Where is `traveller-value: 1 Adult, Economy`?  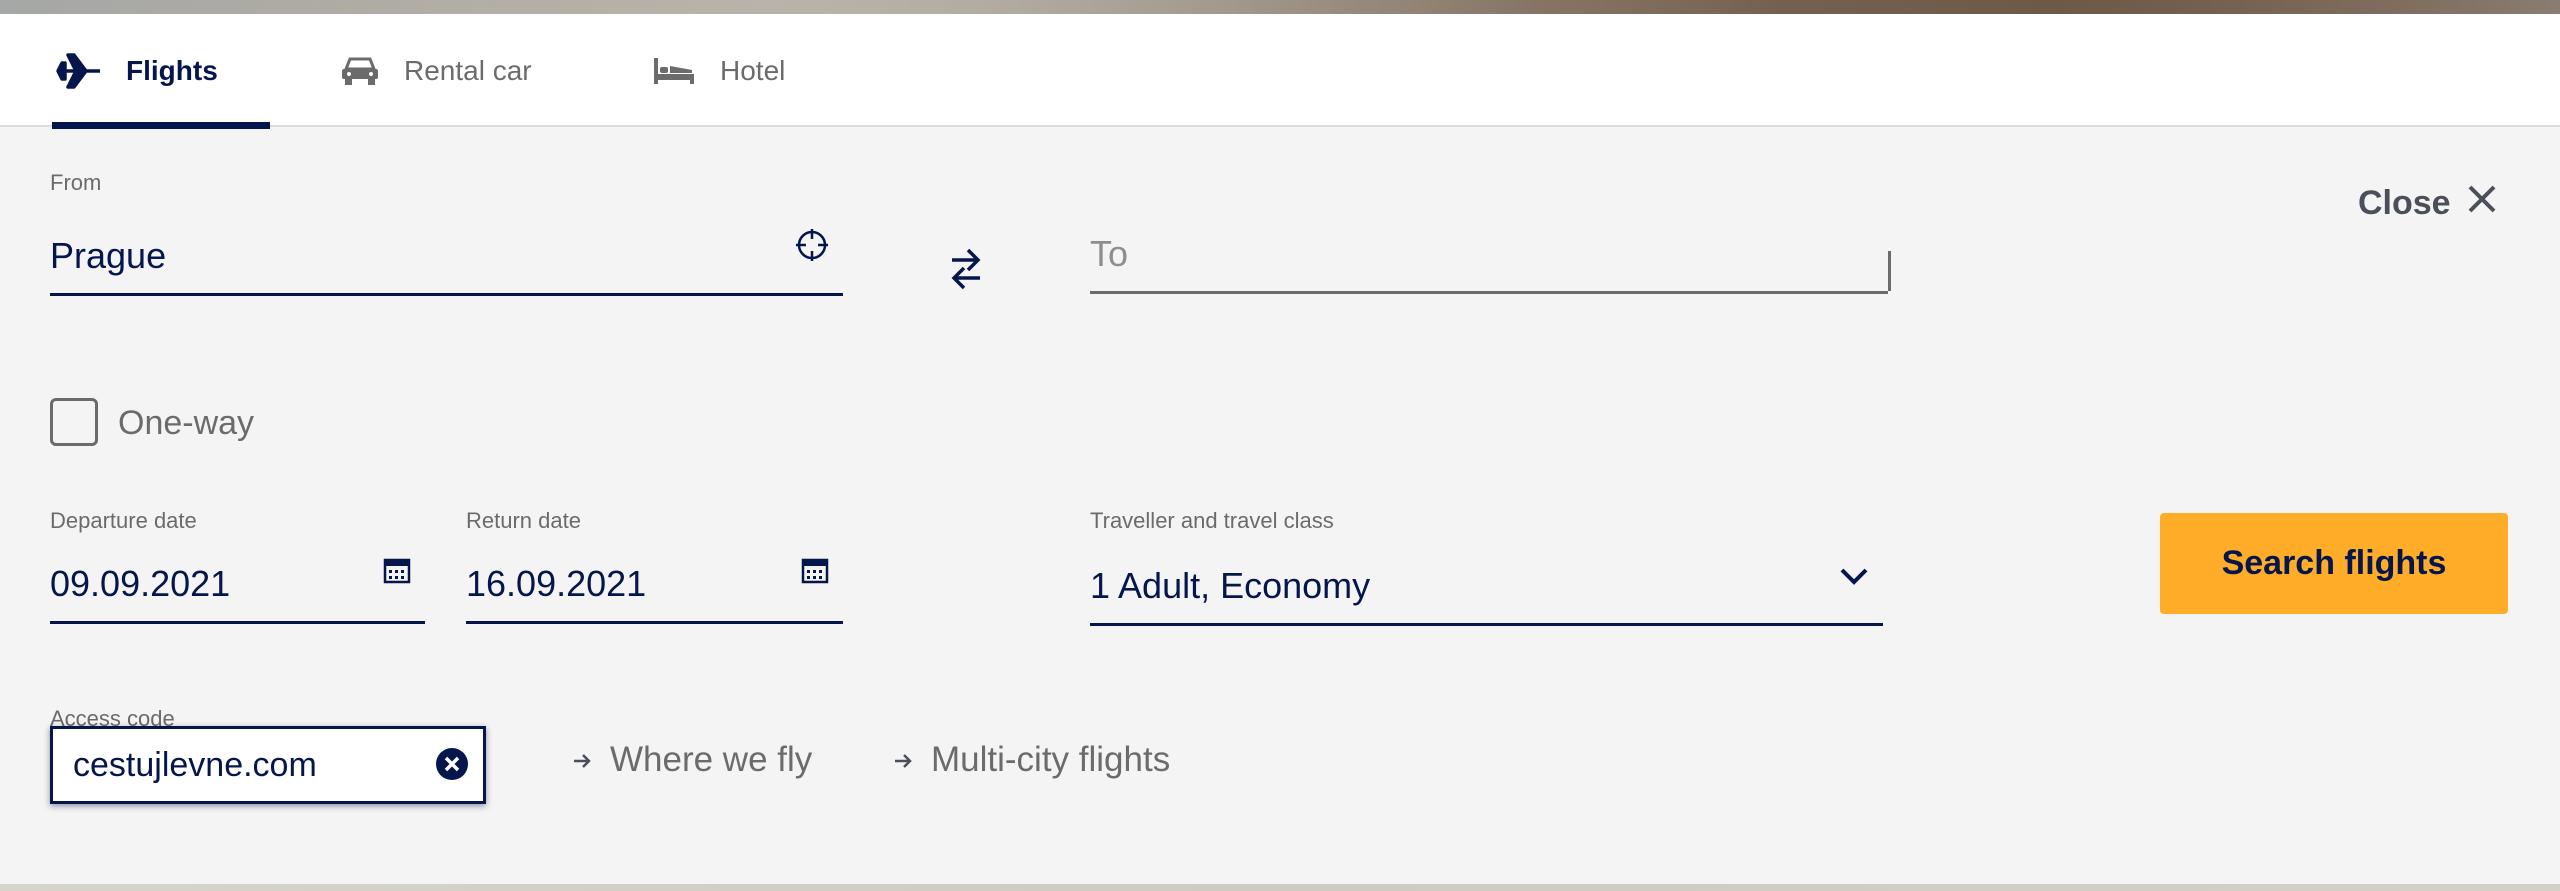 traveller-value: 1 Adult, Economy is located at coordinates (1230, 585).